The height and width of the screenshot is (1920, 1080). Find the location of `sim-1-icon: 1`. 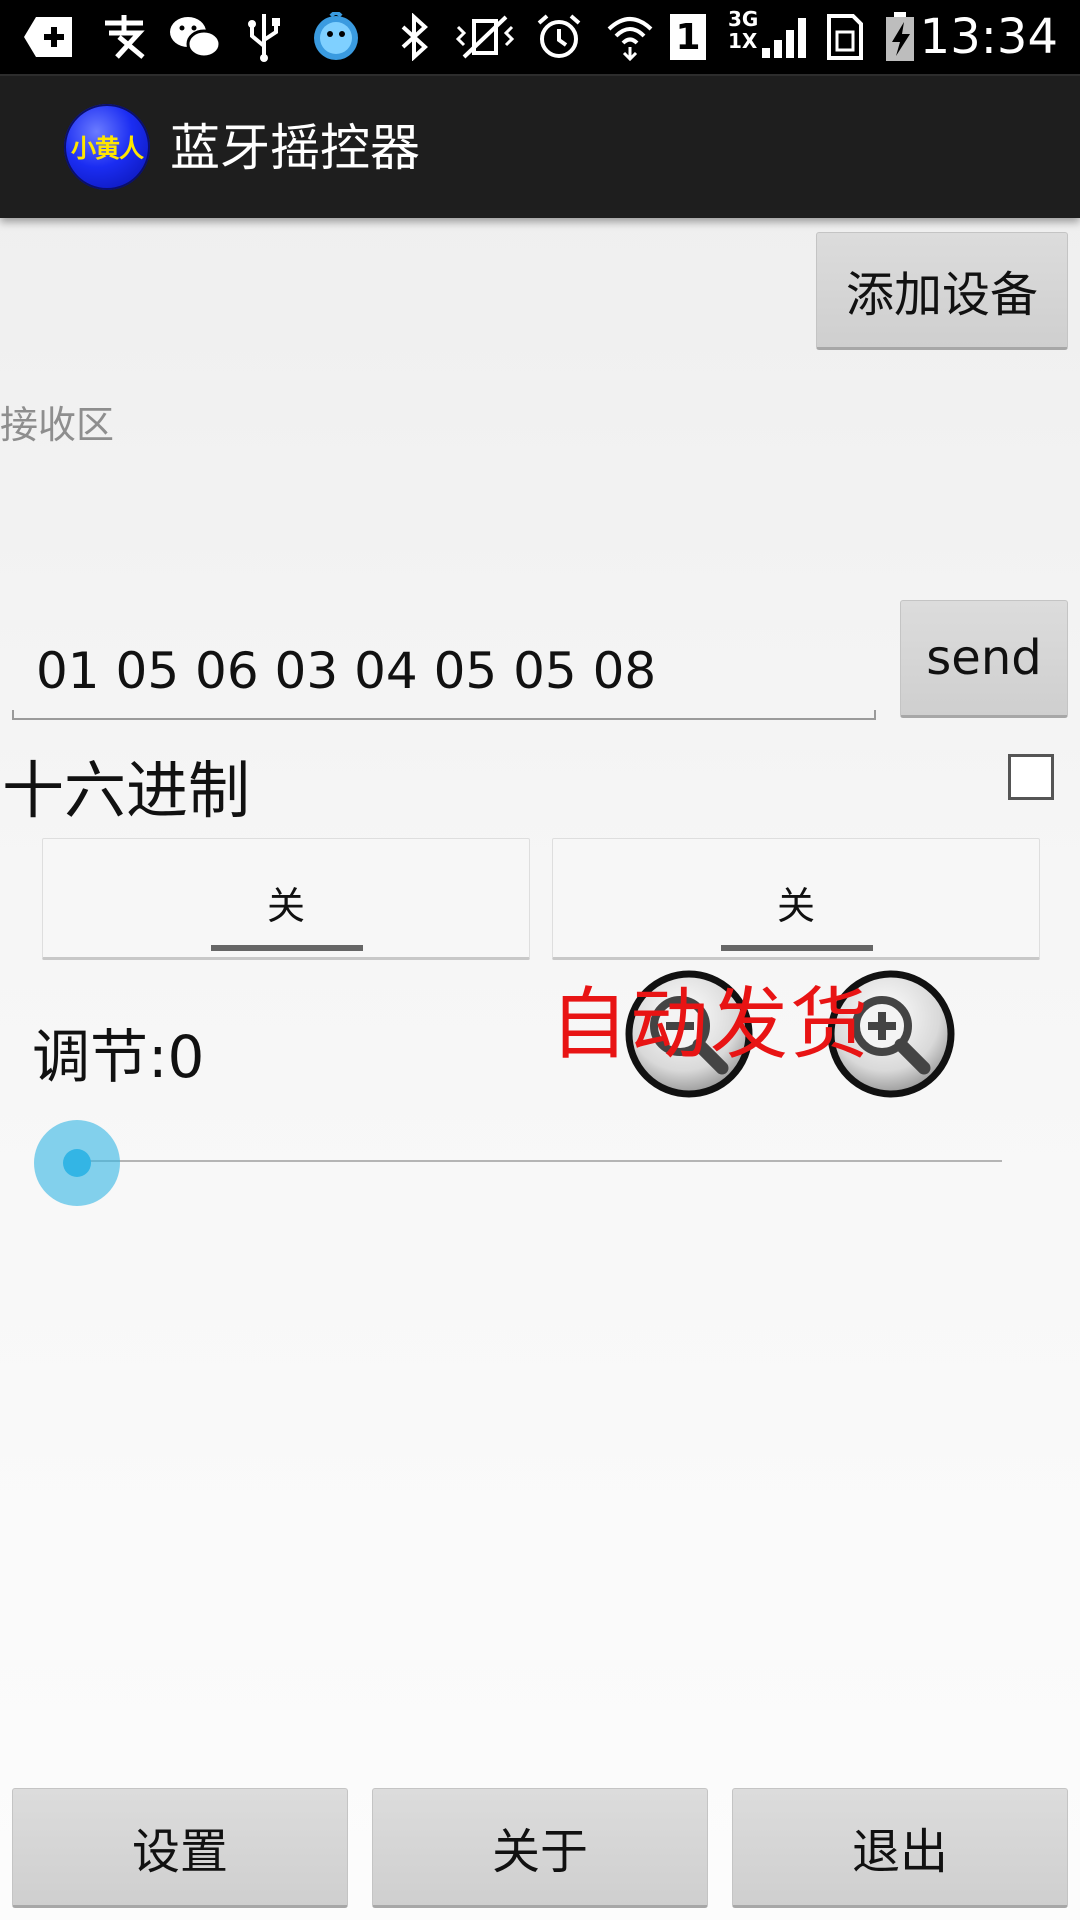

sim-1-icon: 1 is located at coordinates (688, 37).